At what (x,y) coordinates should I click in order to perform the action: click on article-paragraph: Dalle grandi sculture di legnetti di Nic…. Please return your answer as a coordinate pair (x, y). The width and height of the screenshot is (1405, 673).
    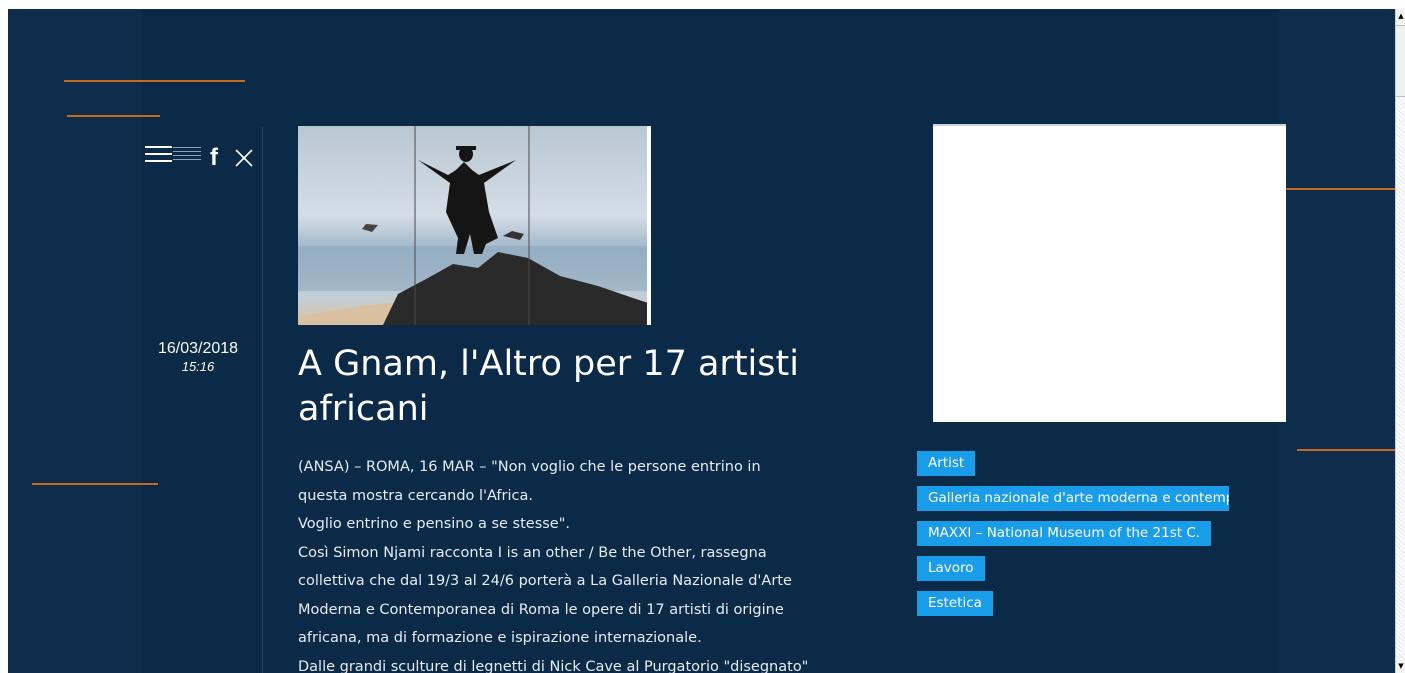
    Looking at the image, I should click on (553, 665).